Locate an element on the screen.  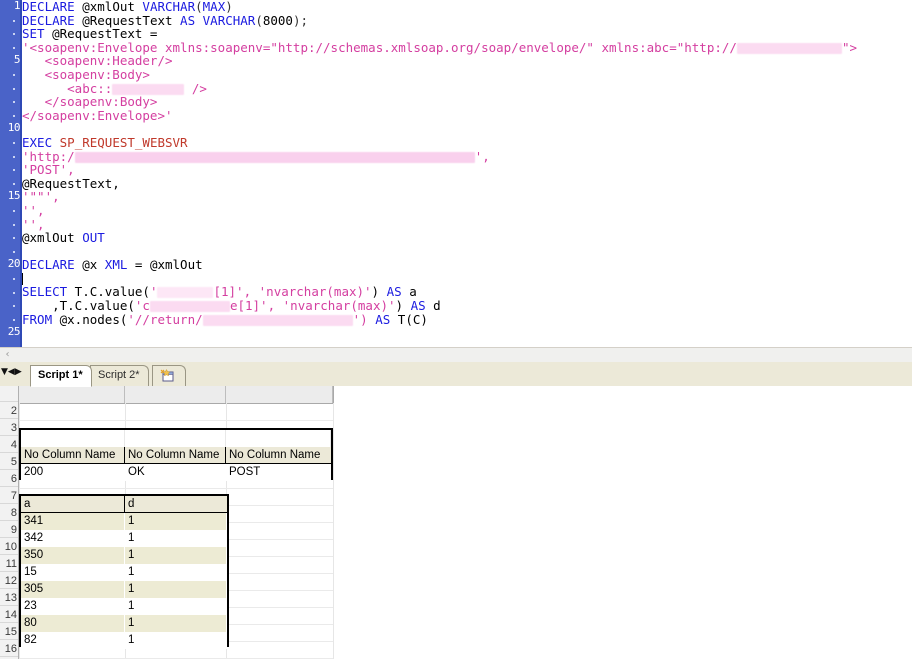
row-header-14: 14 is located at coordinates (9, 615).